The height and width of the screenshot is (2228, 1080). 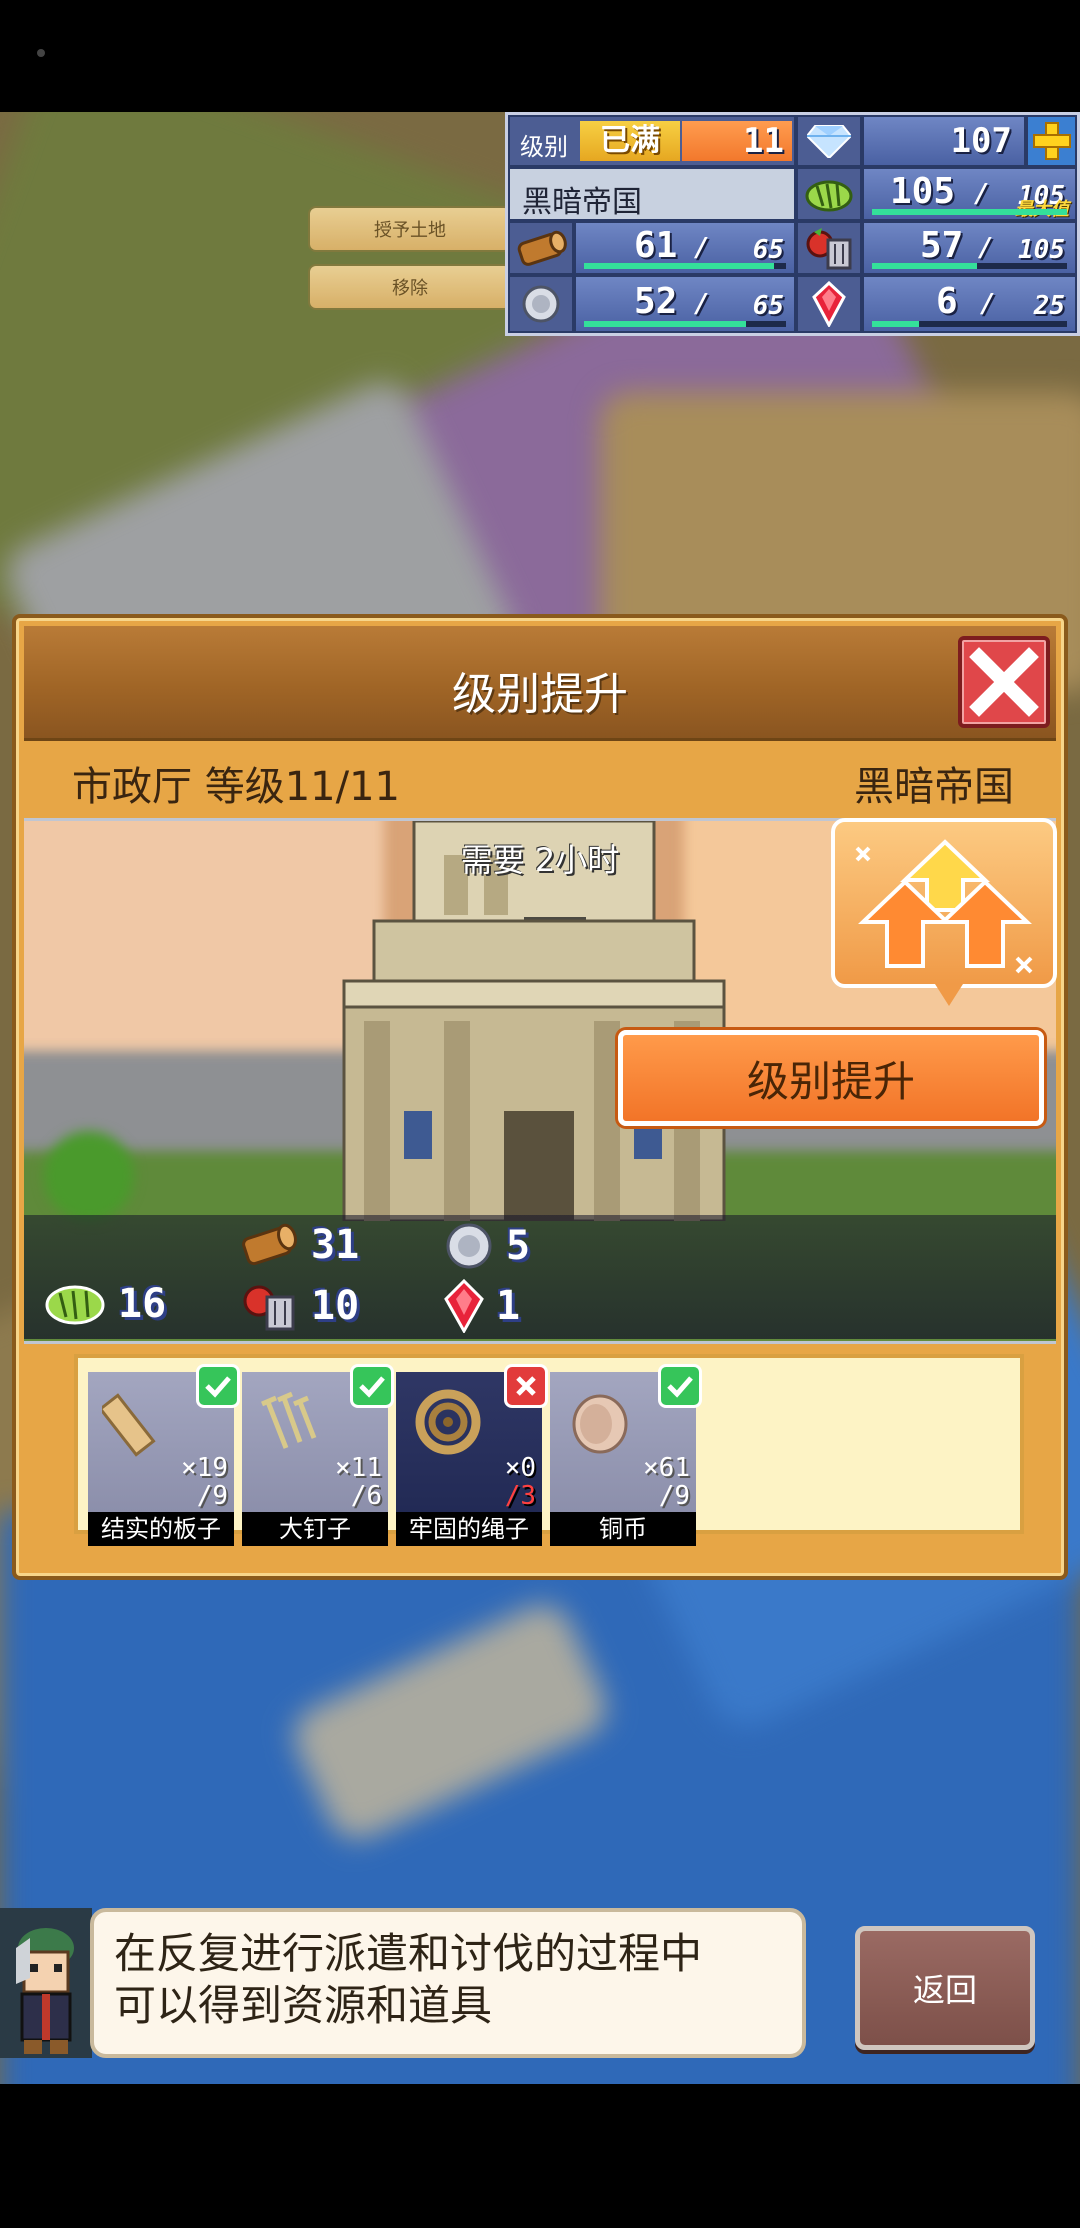 I want to click on mana-bar, so click(x=969, y=324).